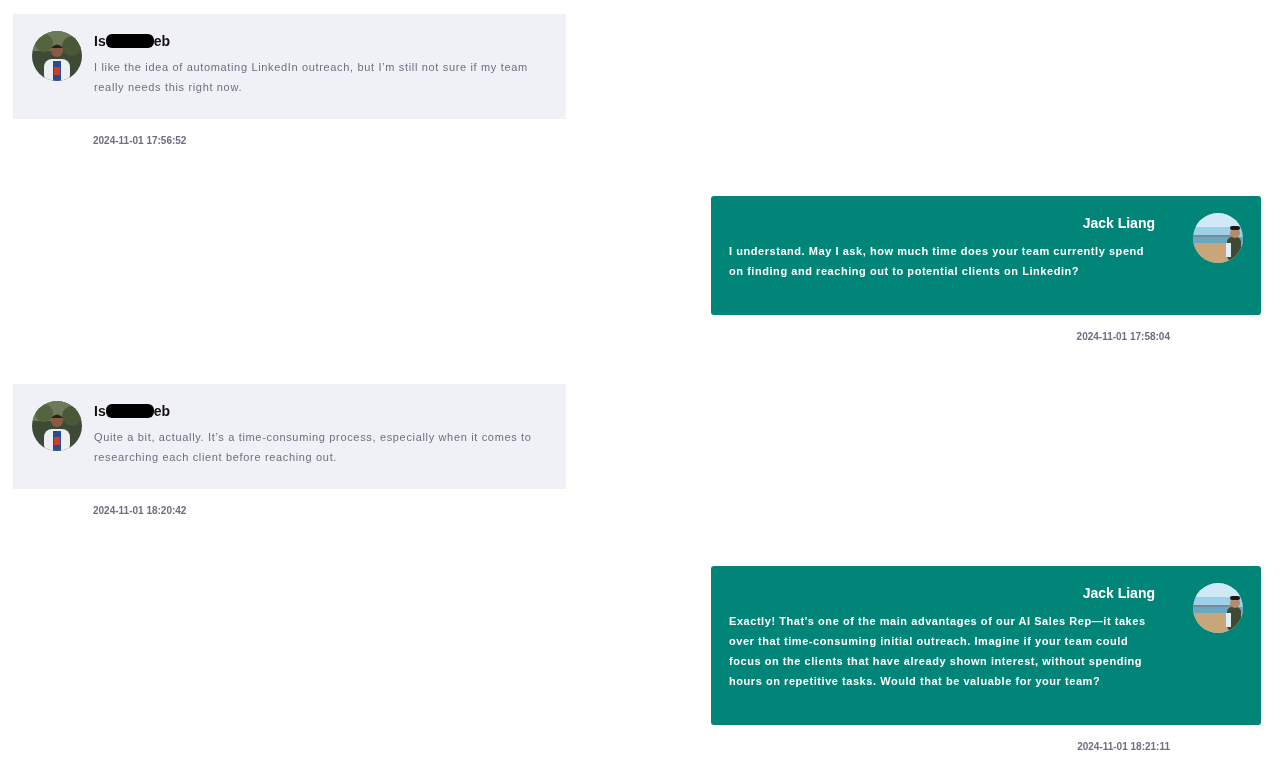 This screenshot has height=775, width=1280. I want to click on message-text: Exactly! That’s one of the main advantages of our AI Sales Rep—it takes over that time-consuming initial outreach. Imagine if your team could focus on the clients that have already shown interest, without spending hours on repetitive tasks. Would that be valuable for your team?, so click(938, 651).